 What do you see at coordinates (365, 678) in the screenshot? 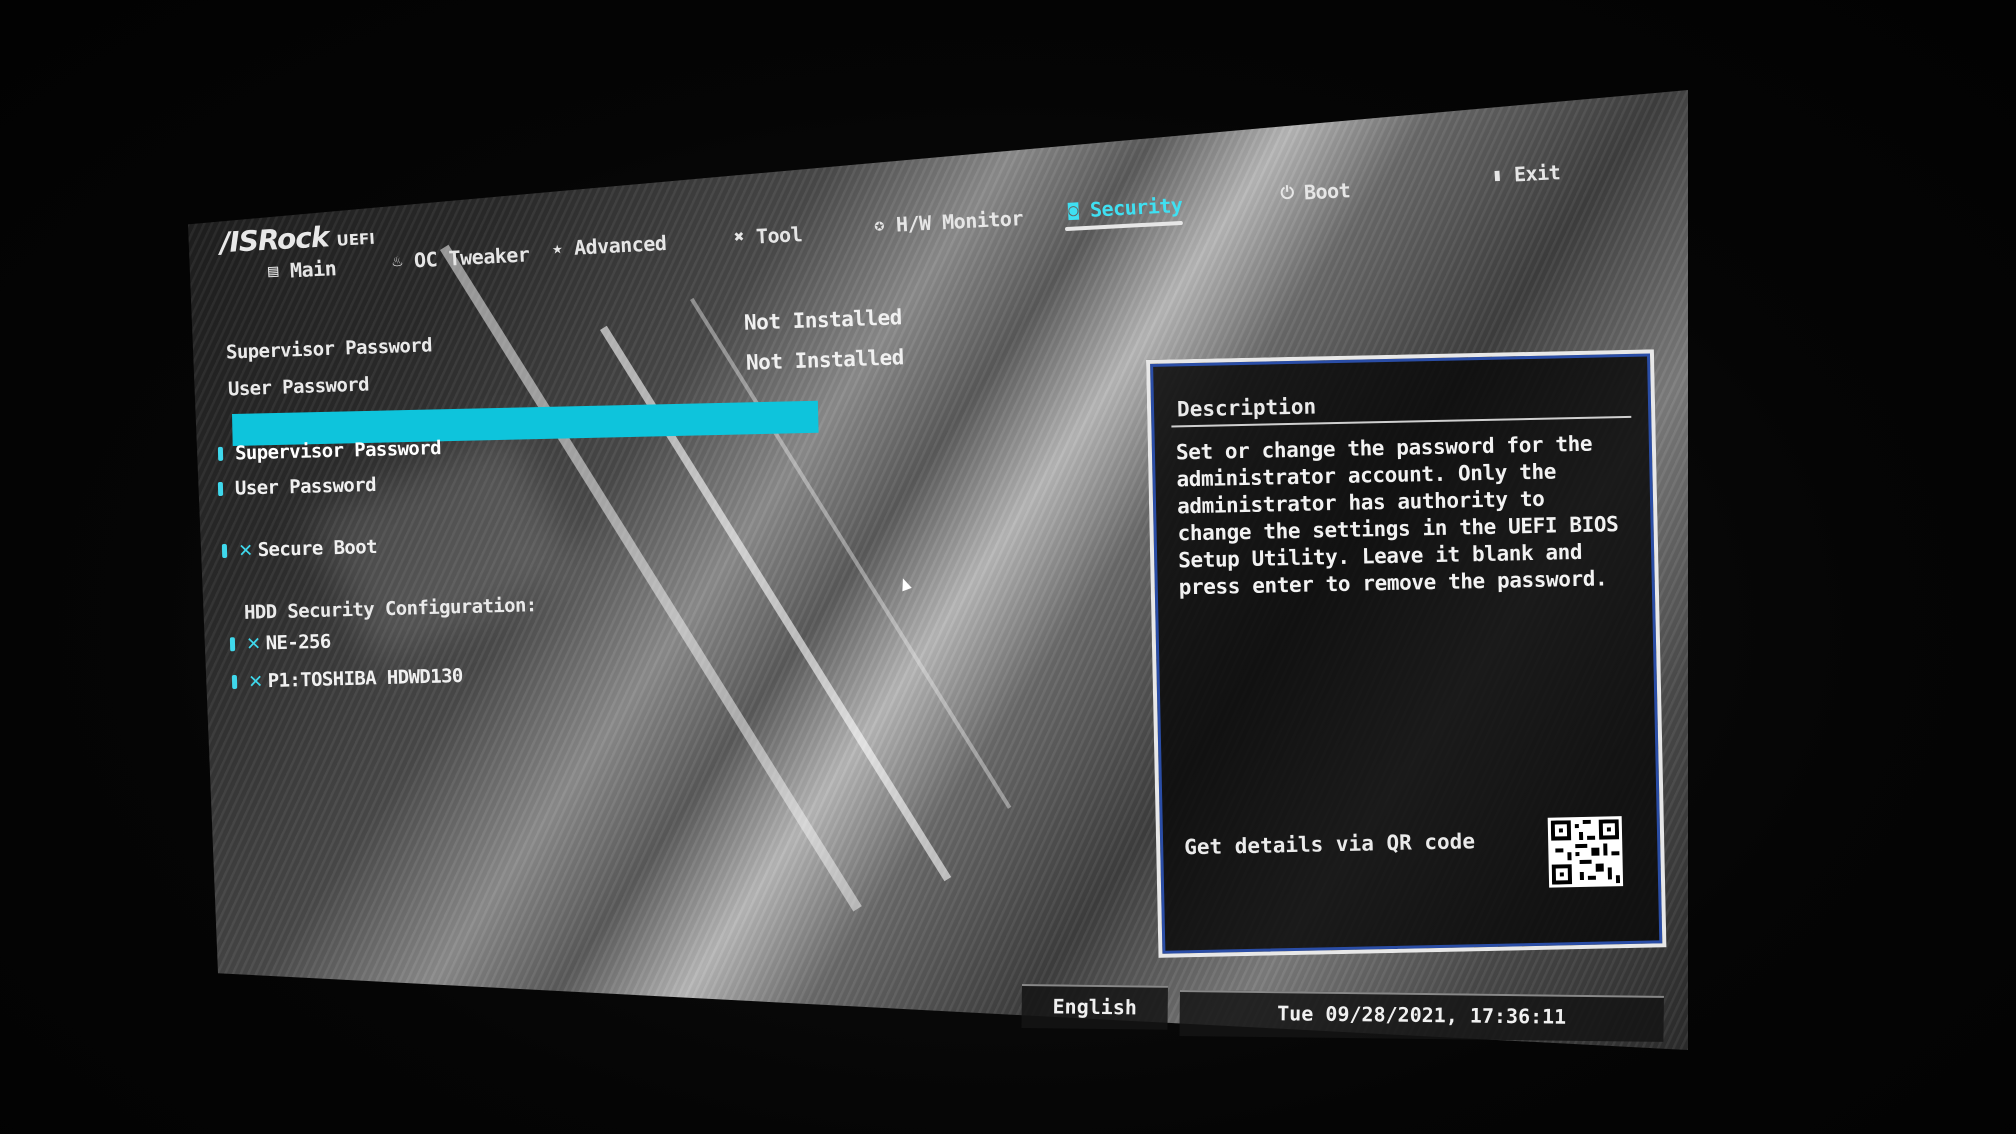
I see `menu-label: P1:TOSHIBA HDWD130` at bounding box center [365, 678].